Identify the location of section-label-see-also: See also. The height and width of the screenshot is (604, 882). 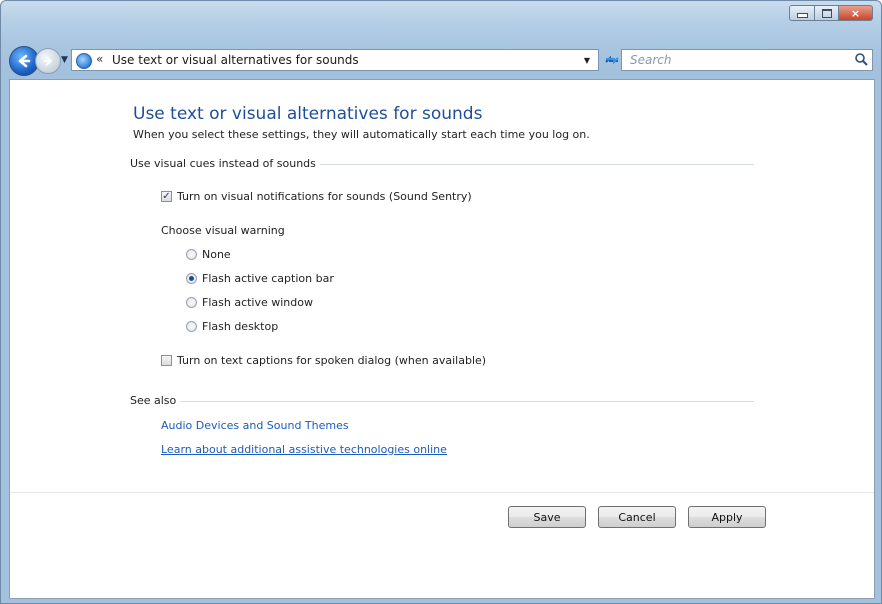
(155, 400).